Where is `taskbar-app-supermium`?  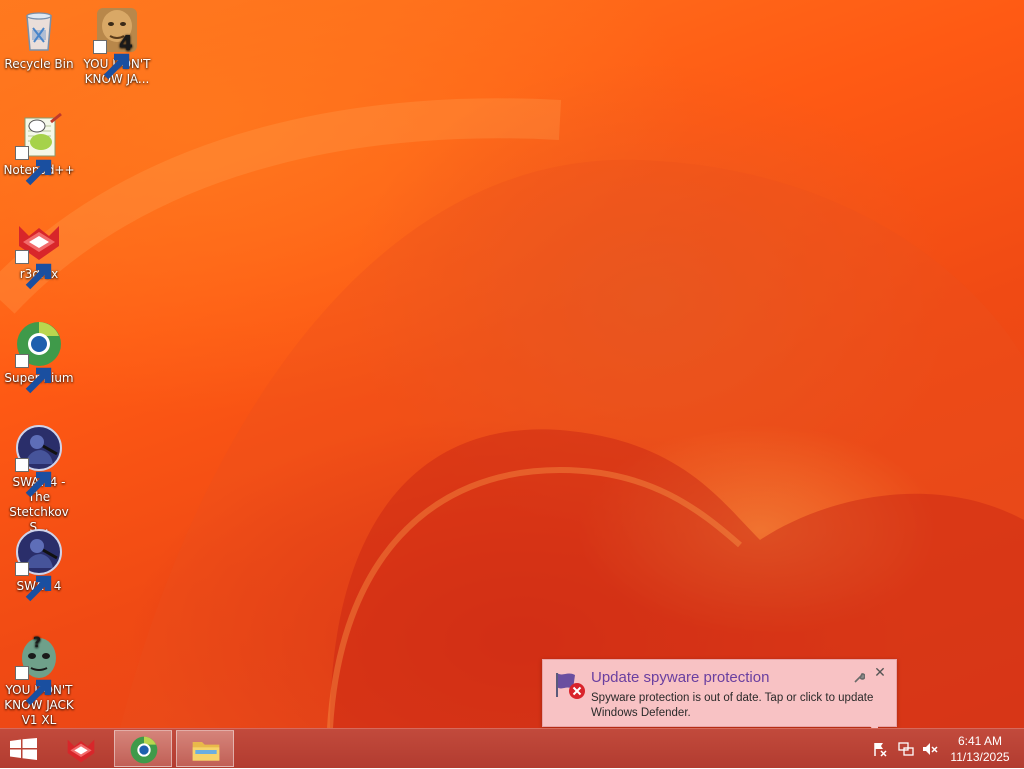 taskbar-app-supermium is located at coordinates (143, 748).